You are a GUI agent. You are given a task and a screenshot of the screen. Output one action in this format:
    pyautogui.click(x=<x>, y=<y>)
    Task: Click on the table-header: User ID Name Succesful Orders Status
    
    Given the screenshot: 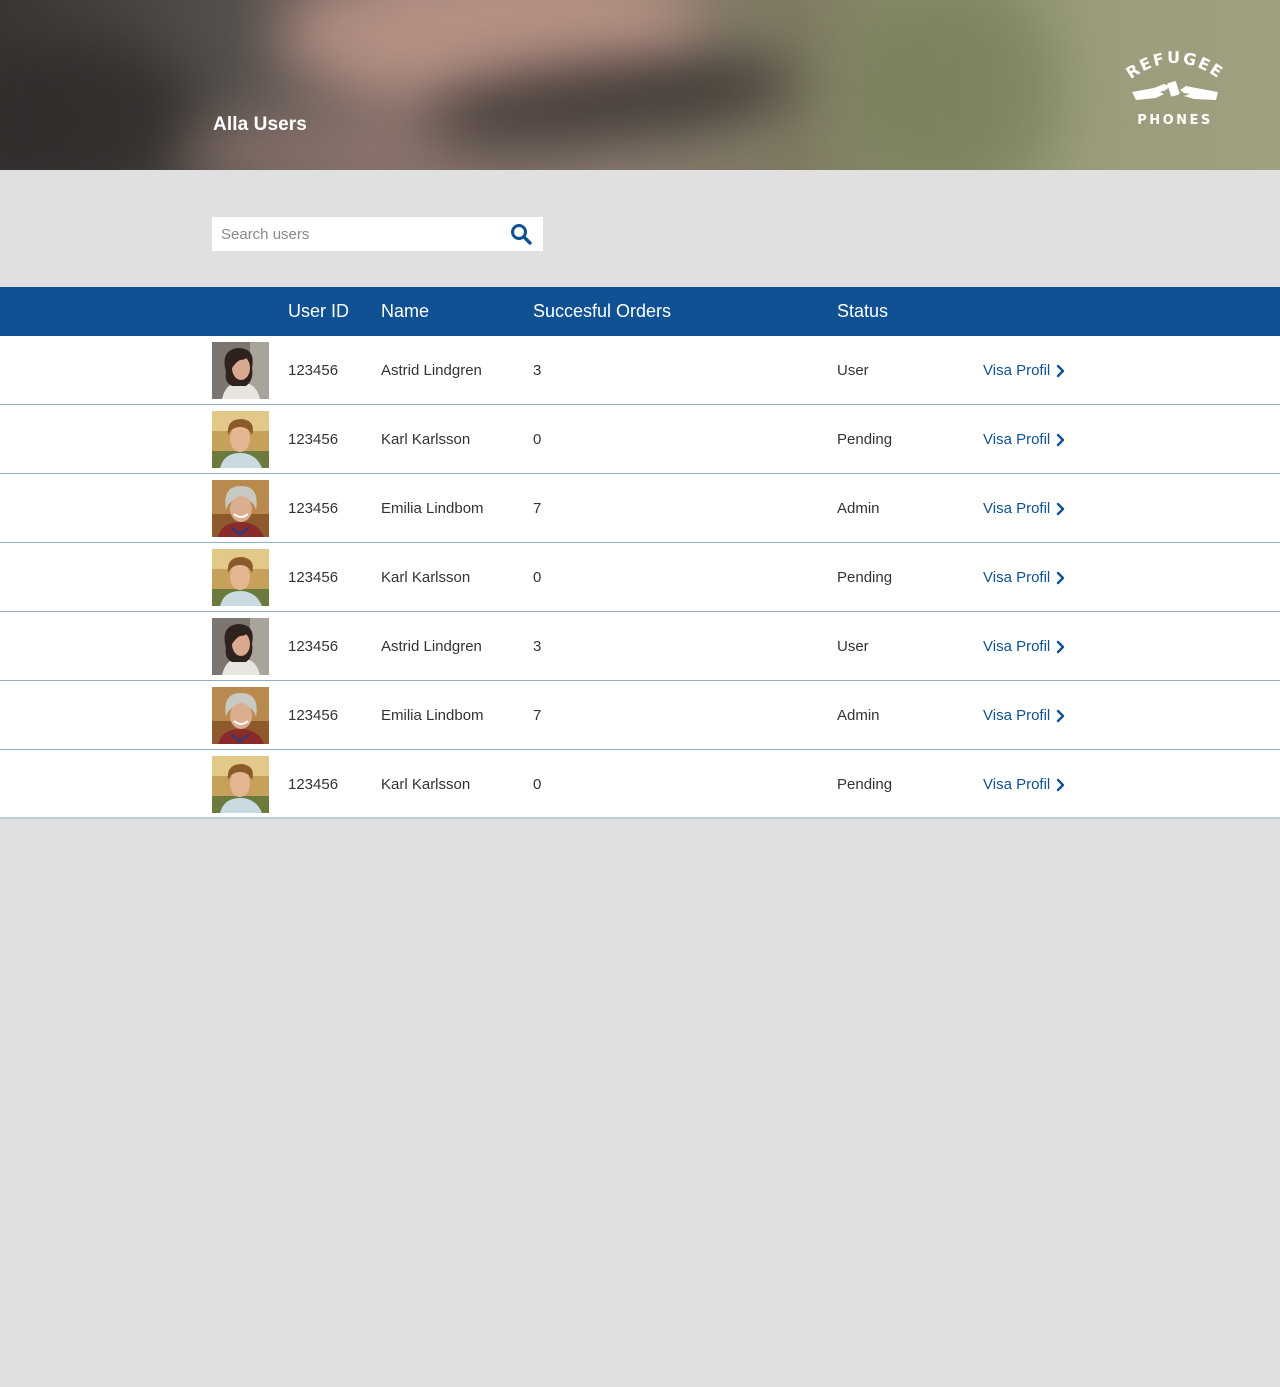 What is the action you would take?
    pyautogui.click(x=640, y=311)
    